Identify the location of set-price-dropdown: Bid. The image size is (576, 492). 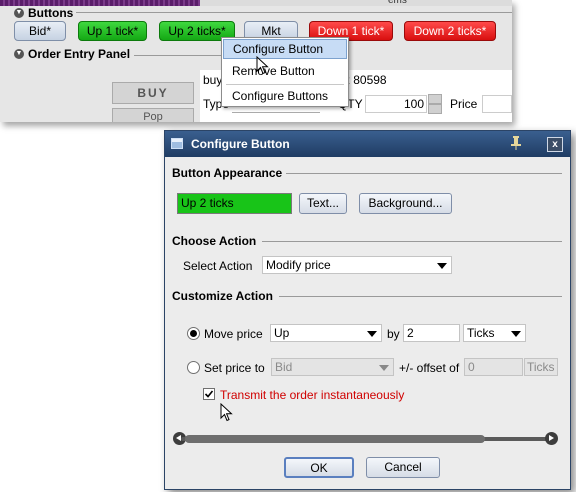
(332, 367).